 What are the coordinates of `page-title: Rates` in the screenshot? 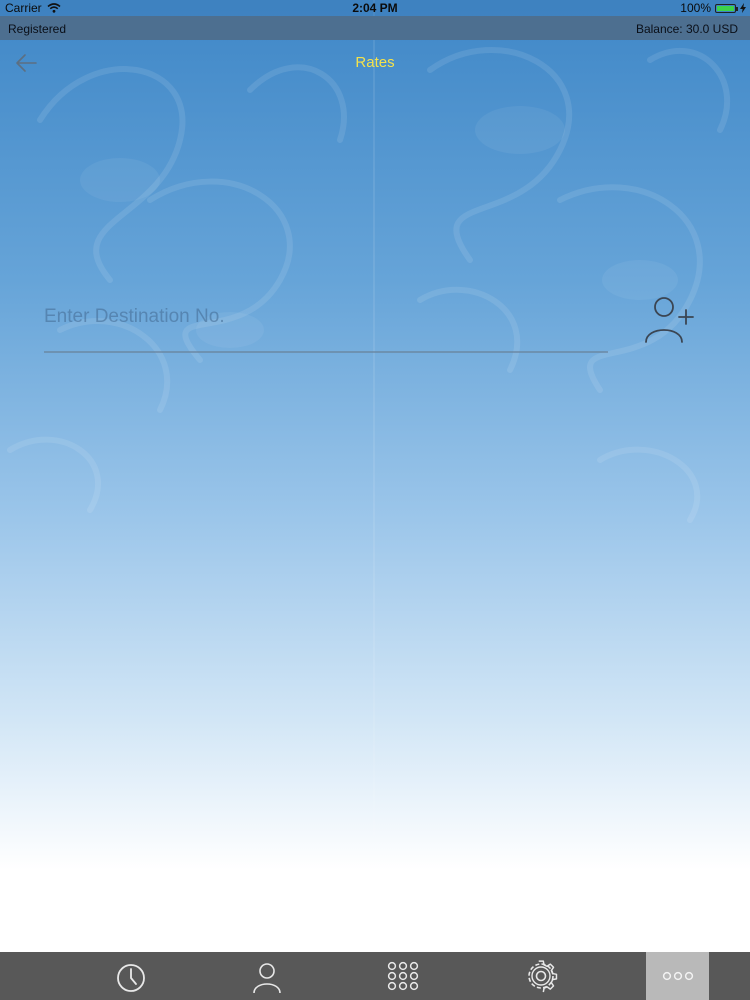 It's located at (375, 62).